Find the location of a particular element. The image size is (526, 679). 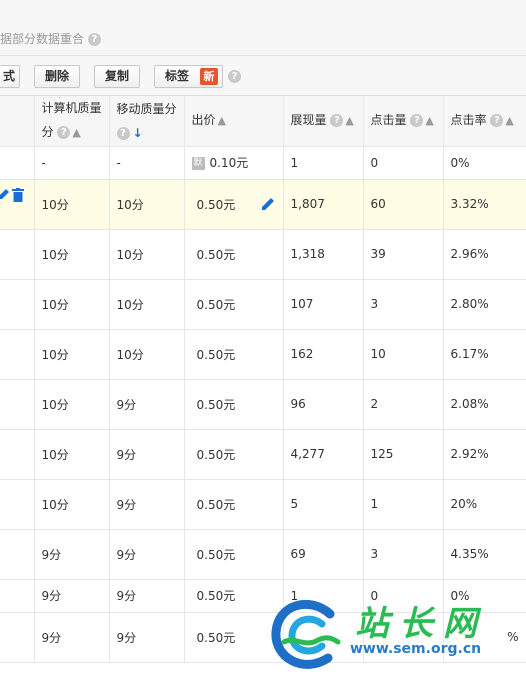

table-row: 10分 10分 0.50元 1,318 39 2.96% is located at coordinates (263, 254).